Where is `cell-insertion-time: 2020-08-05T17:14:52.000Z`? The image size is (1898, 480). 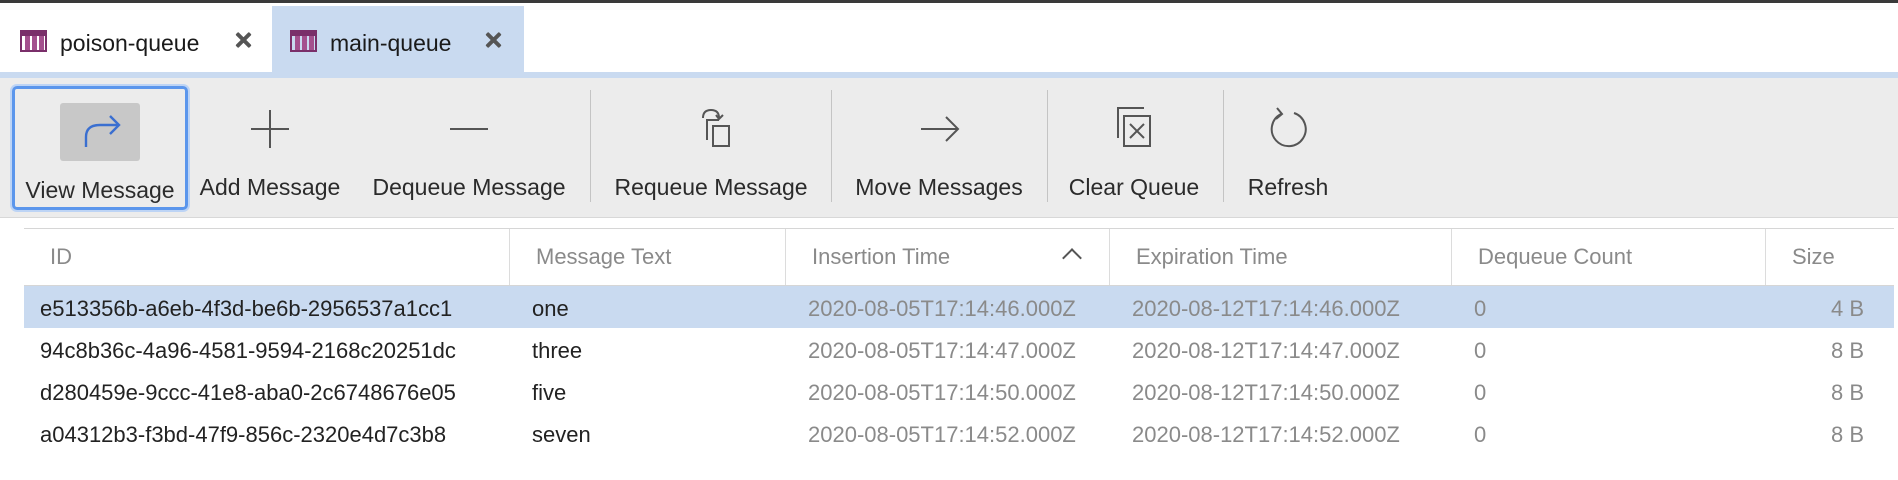
cell-insertion-time: 2020-08-05T17:14:52.000Z is located at coordinates (942, 434).